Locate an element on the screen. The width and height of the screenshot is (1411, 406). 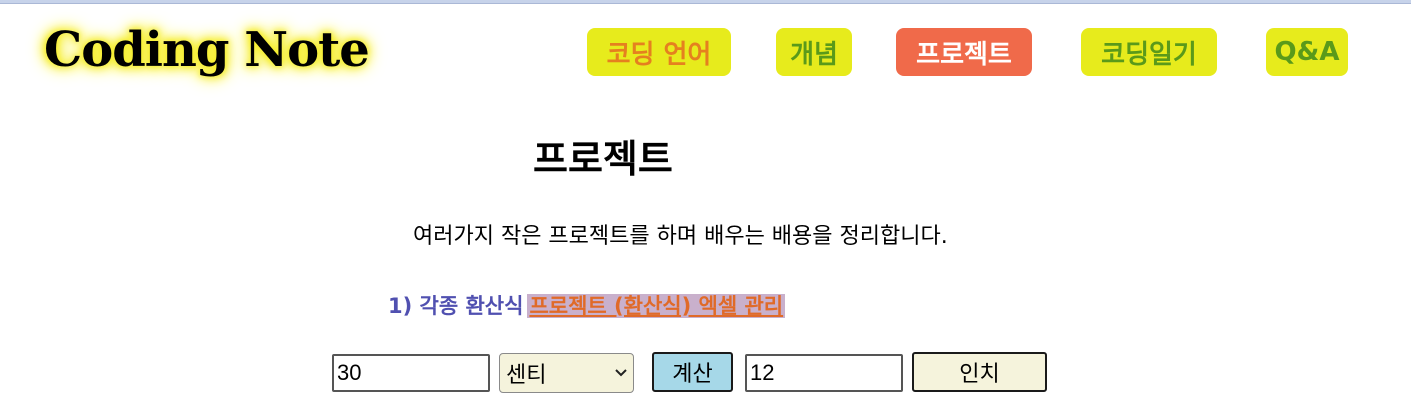
section-heading: 1) 각종 환산식 프로젝트 (환산식) 엑셀 관리 is located at coordinates (587, 306).